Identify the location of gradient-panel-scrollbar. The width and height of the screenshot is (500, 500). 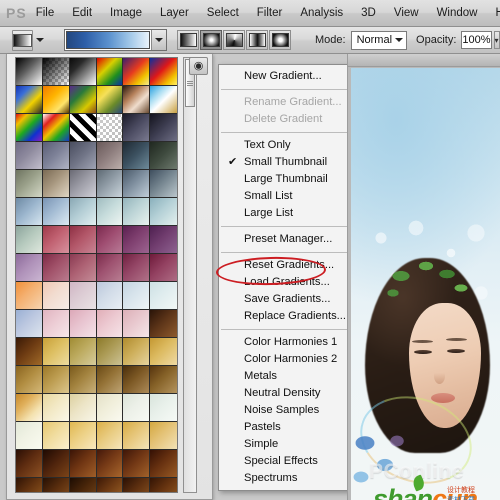
(190, 275).